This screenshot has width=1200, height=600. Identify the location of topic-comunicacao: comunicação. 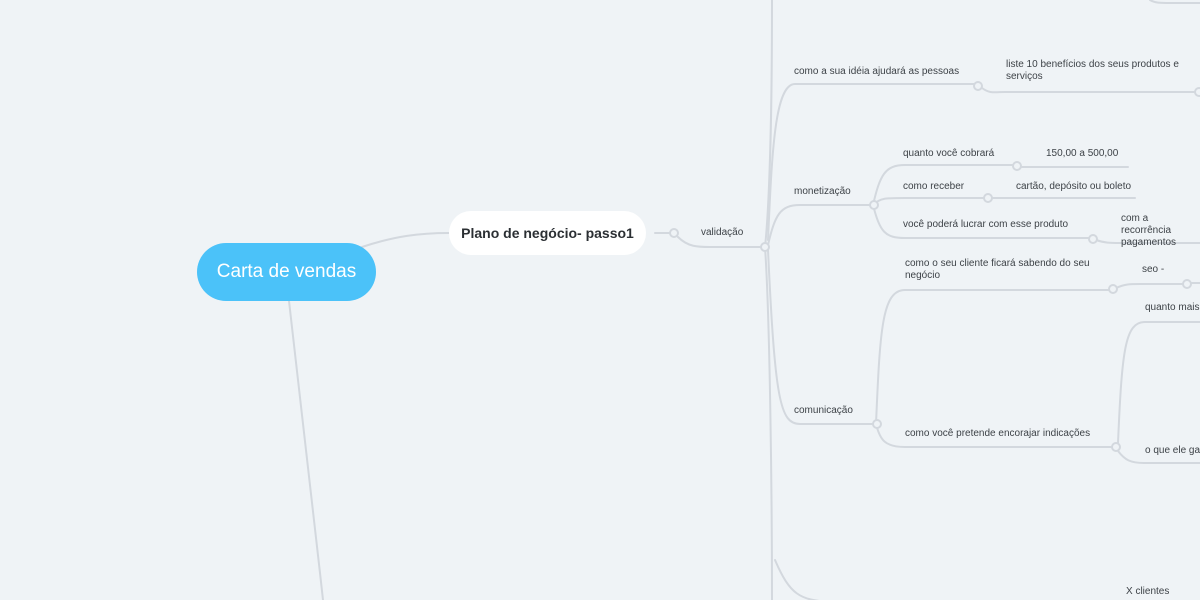
(823, 411).